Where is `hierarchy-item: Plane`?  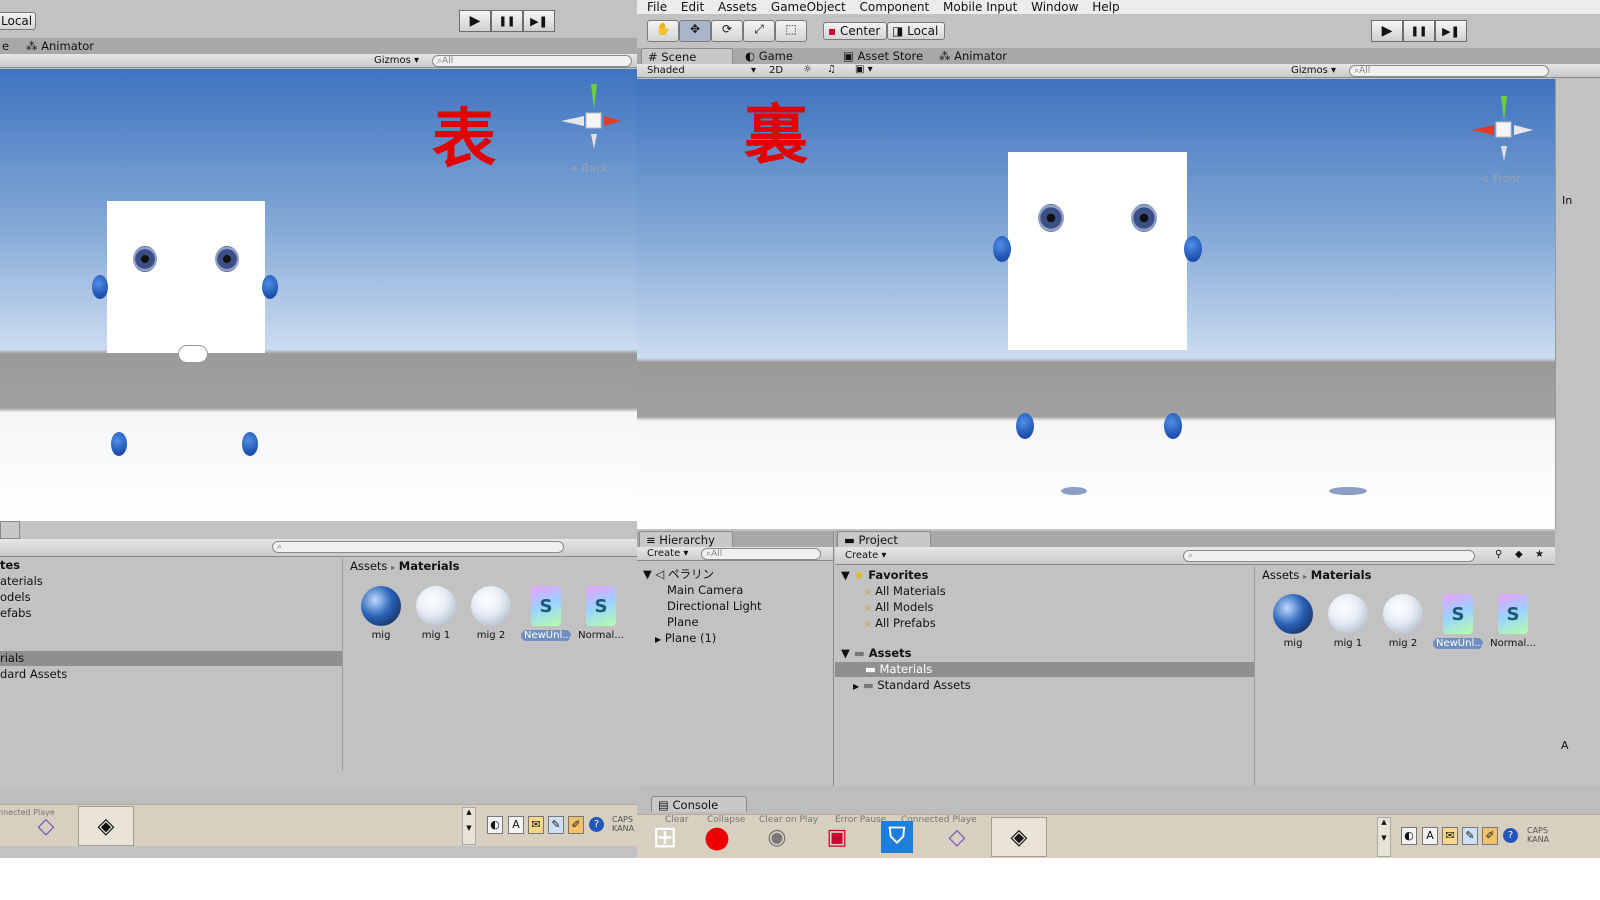
hierarchy-item: Plane is located at coordinates (735, 622).